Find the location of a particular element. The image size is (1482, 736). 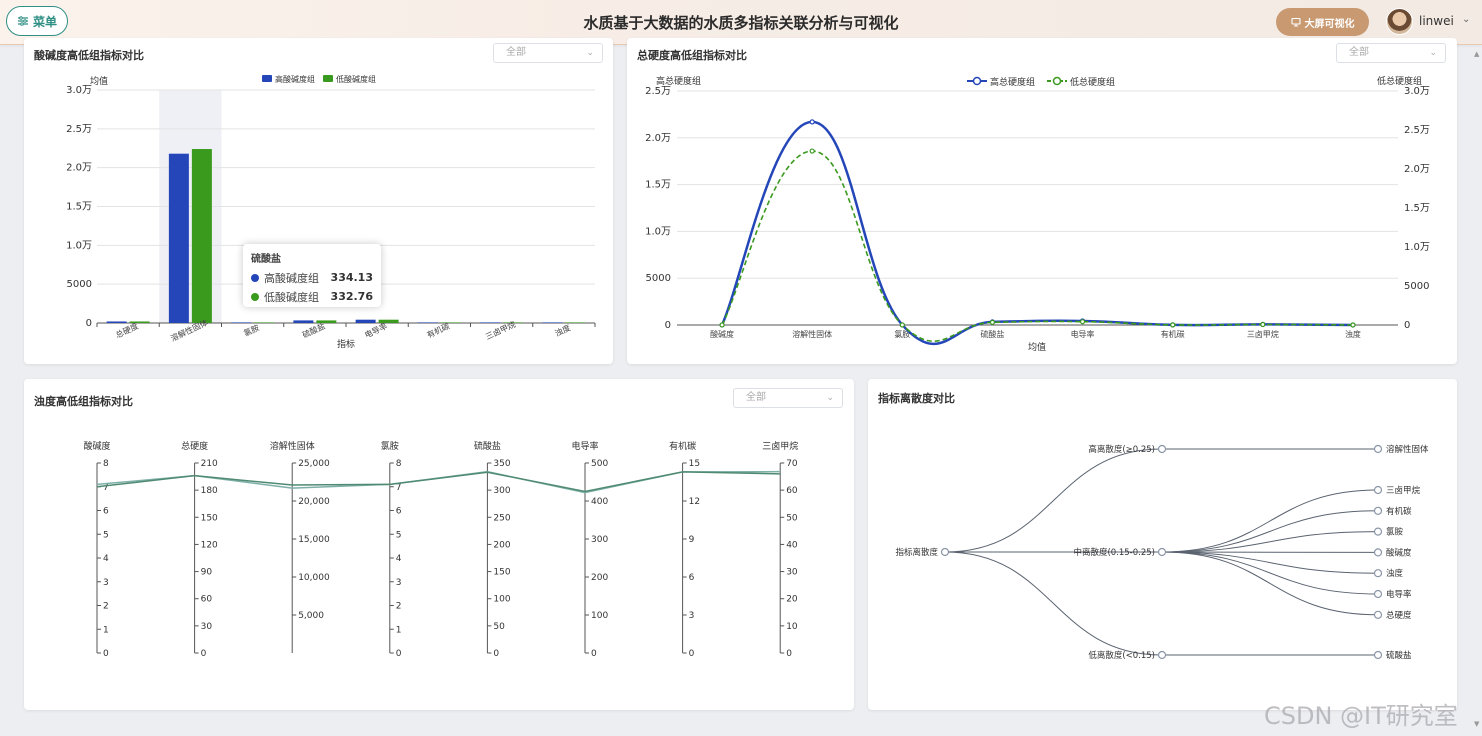

y-tick-label-left: 1.0万 is located at coordinates (658, 231).